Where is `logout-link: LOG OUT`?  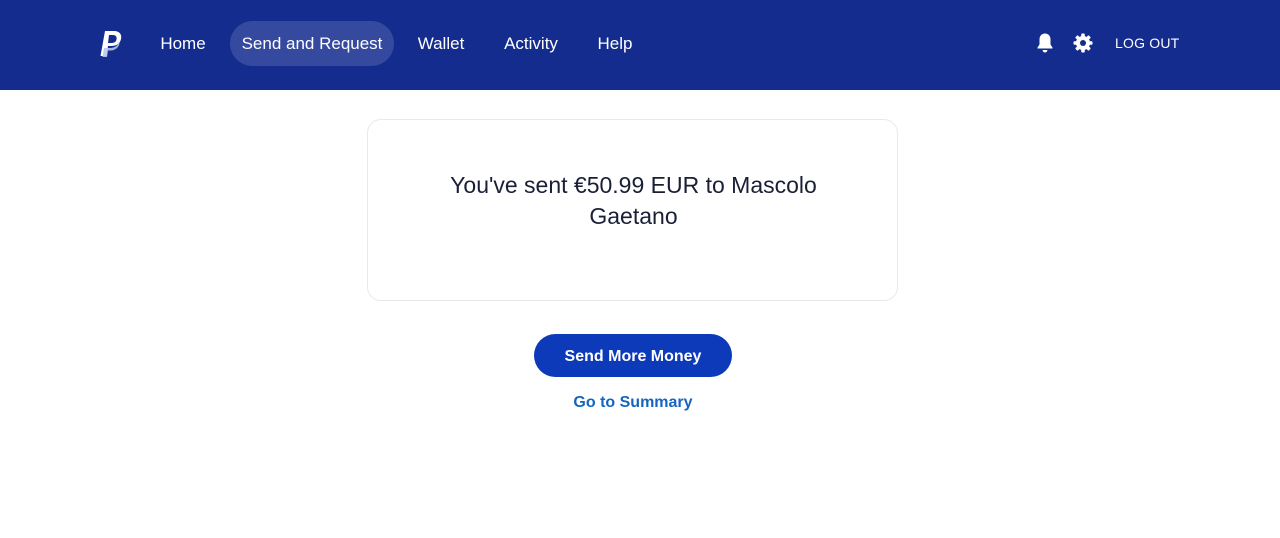 logout-link: LOG OUT is located at coordinates (1147, 43).